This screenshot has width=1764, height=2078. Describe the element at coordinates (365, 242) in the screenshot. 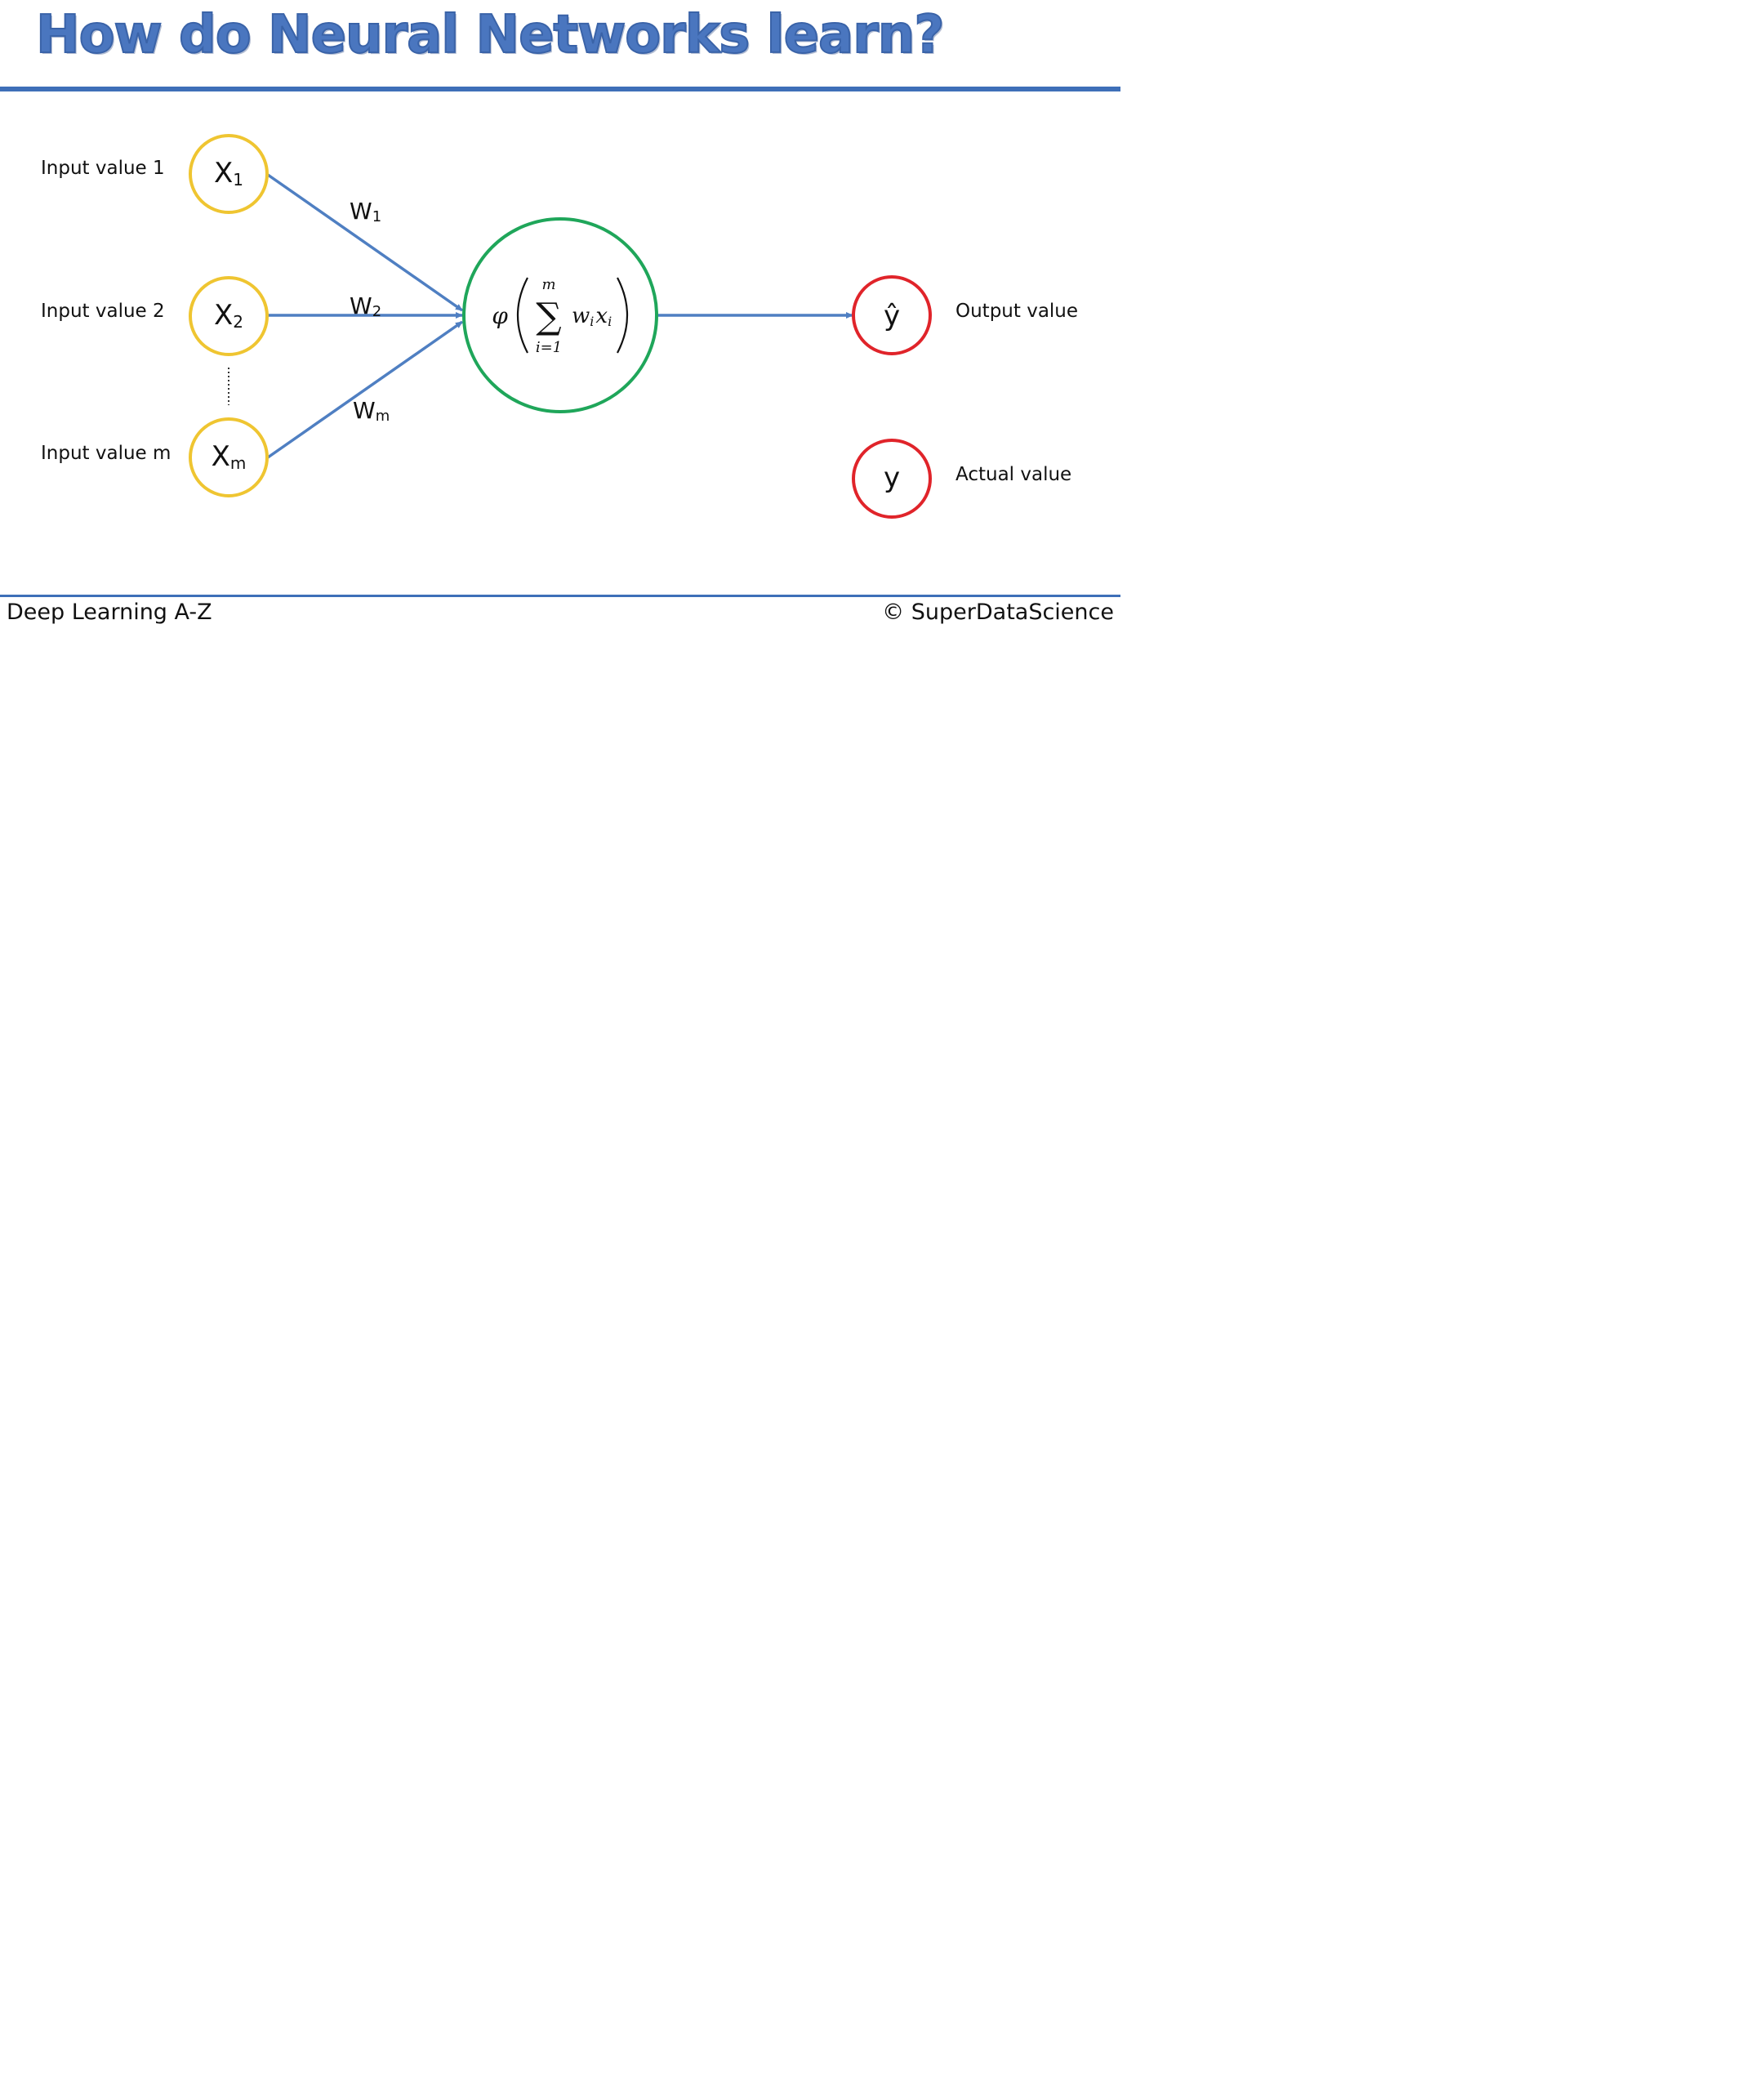

I see `edge-x1-neuron` at that location.